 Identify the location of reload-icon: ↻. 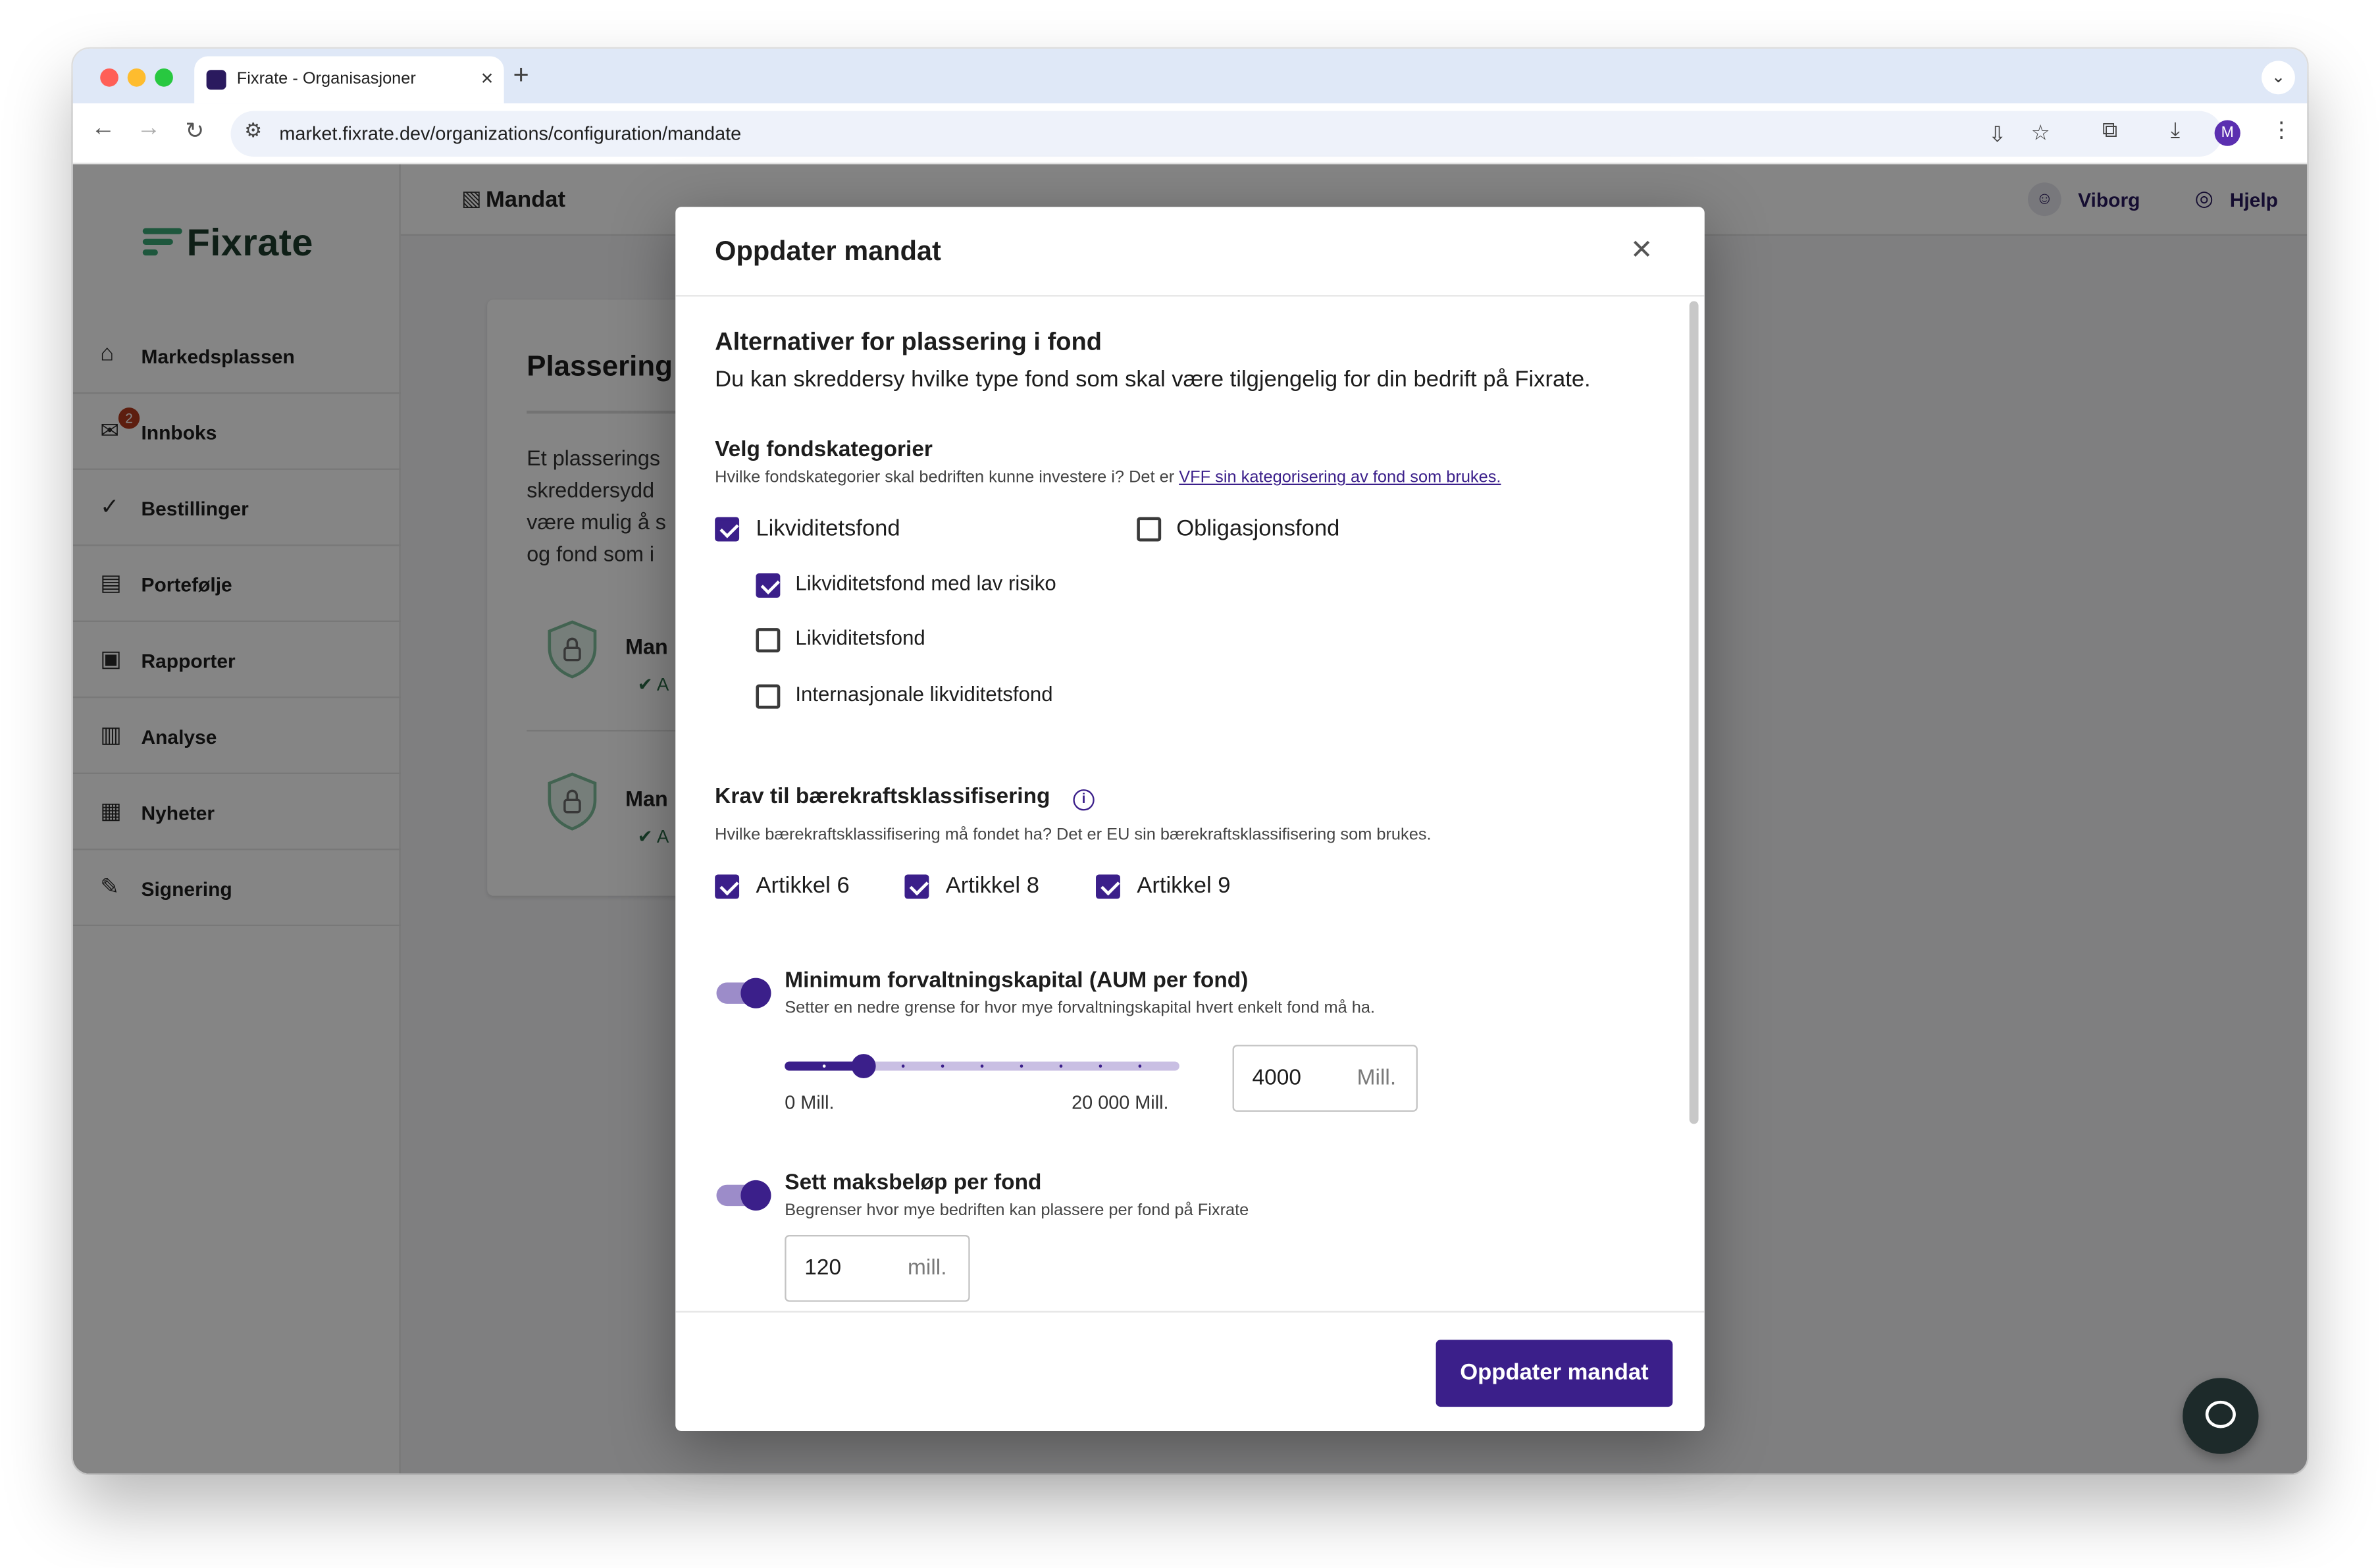
(194, 130).